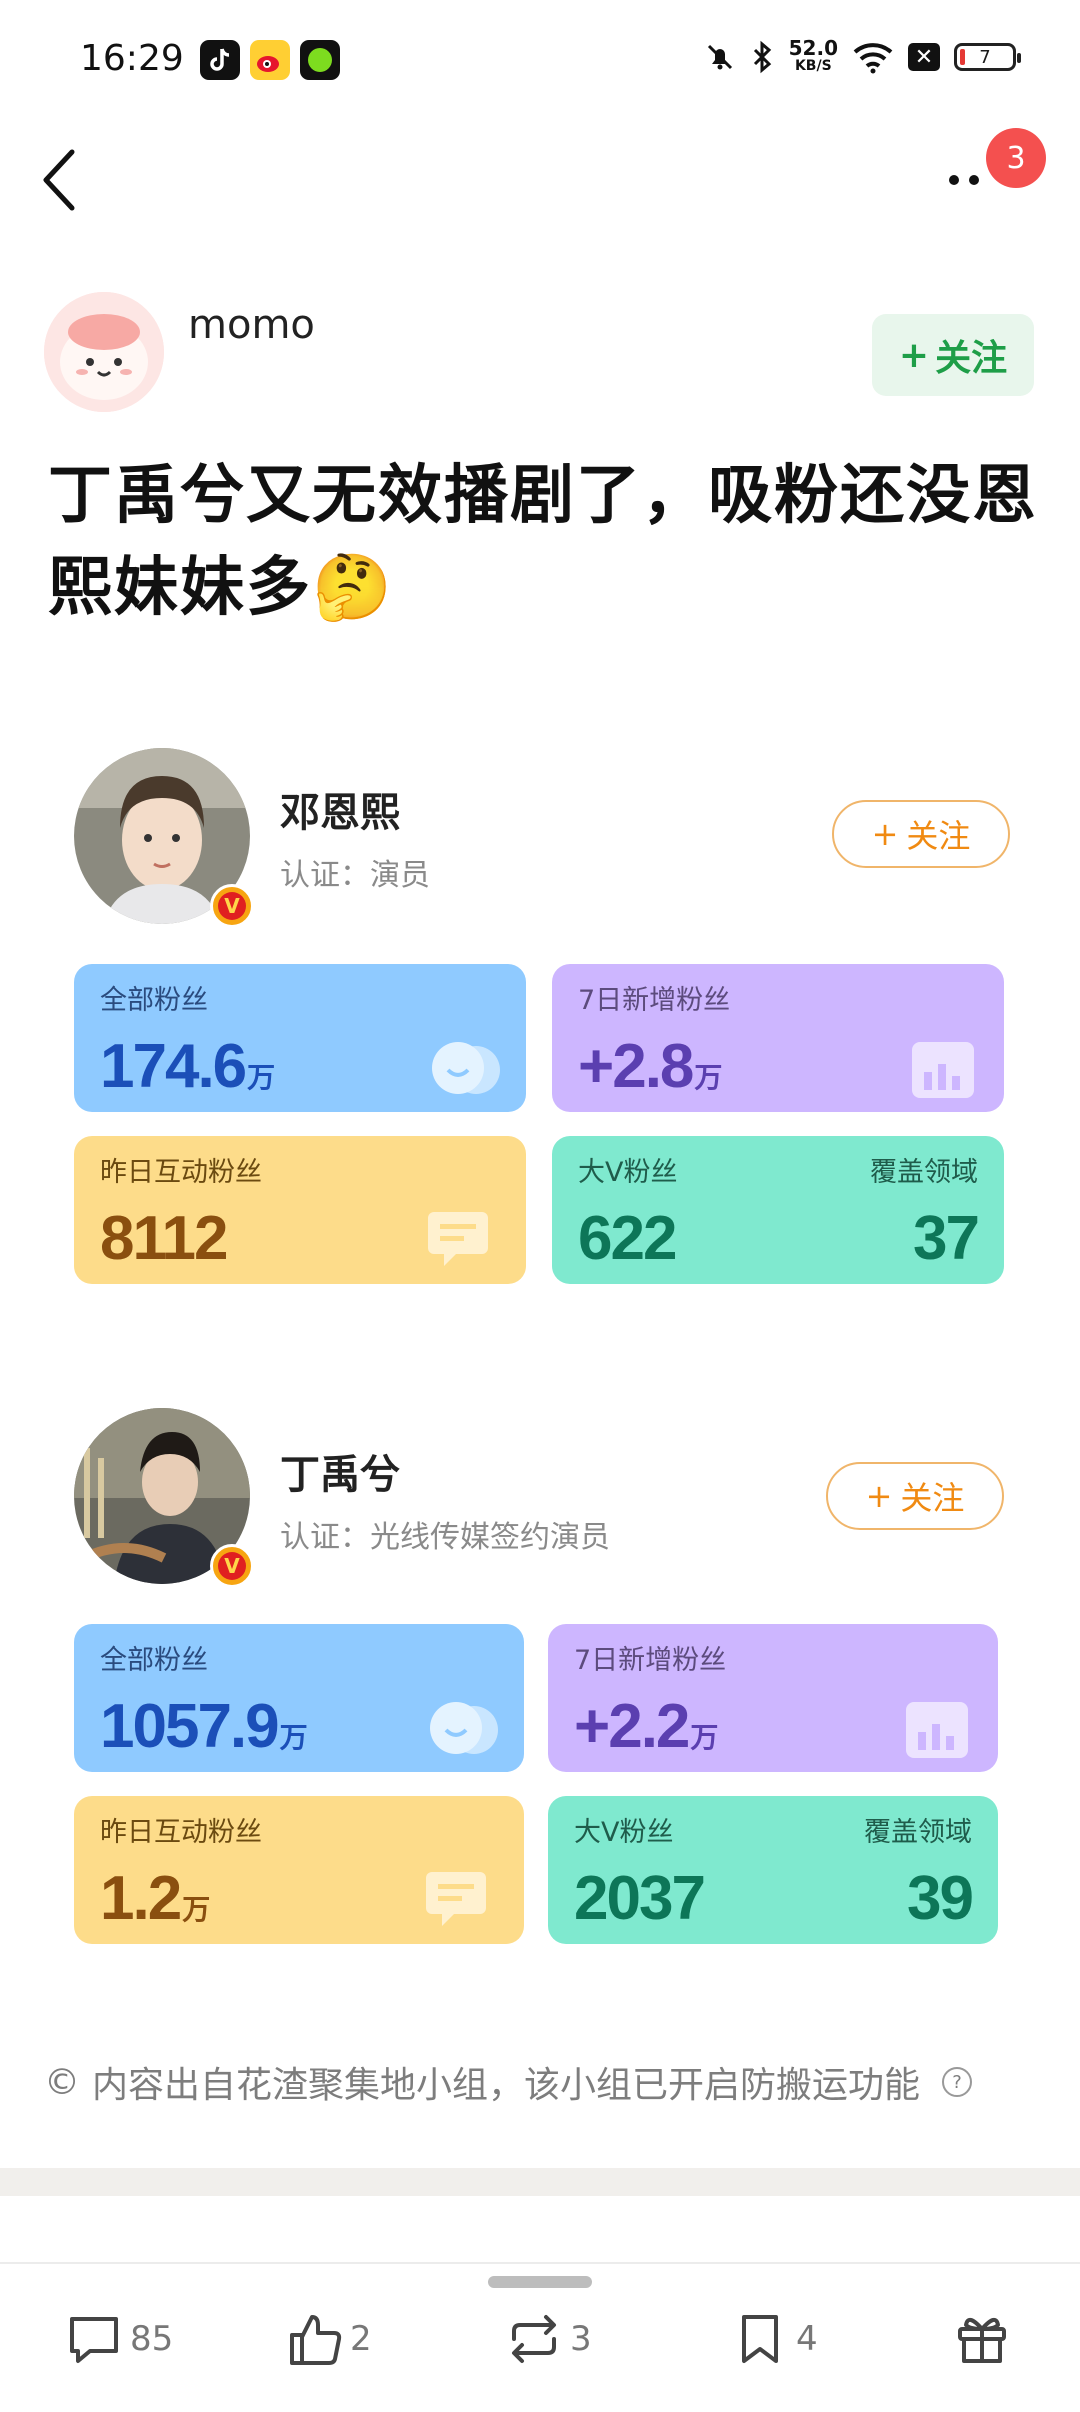  I want to click on anti-repost-notice: © 内容出自花渣聚集地小组，该小组已开启防搬运功能 ?, so click(508, 2082).